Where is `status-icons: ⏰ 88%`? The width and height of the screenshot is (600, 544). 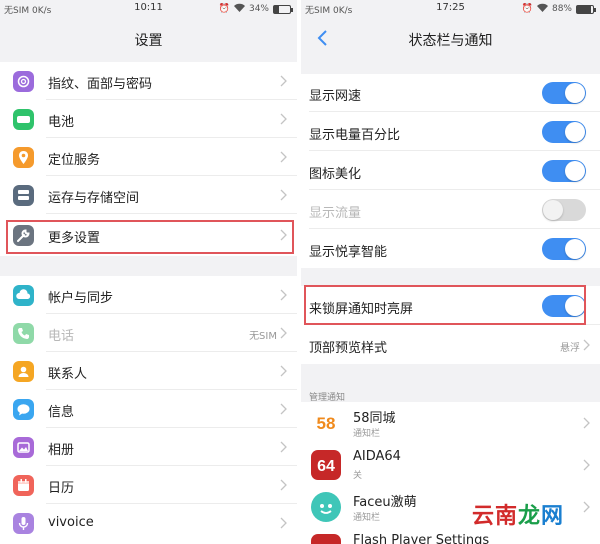
status-icons: ⏰ 88% is located at coordinates (558, 9).